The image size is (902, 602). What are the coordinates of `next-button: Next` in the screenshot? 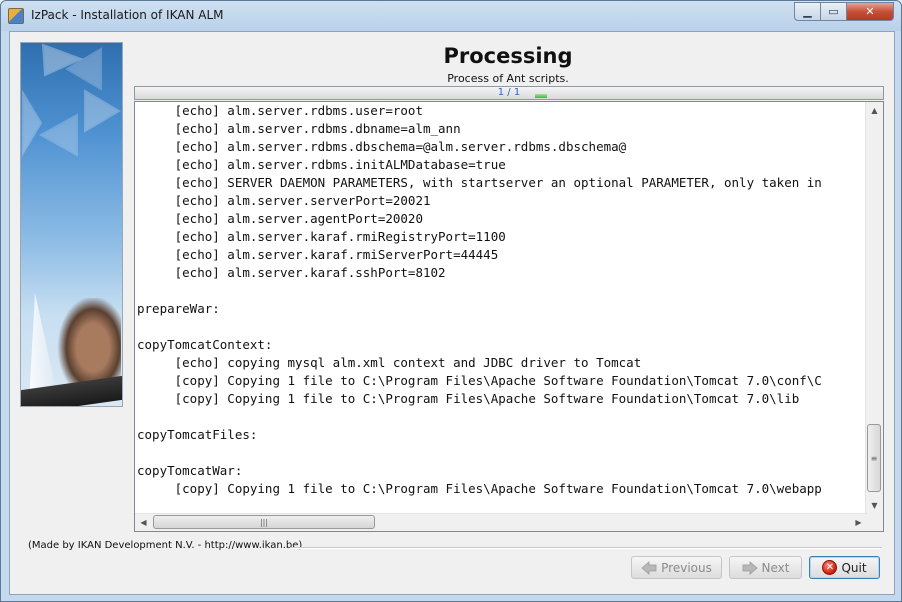 It's located at (765, 567).